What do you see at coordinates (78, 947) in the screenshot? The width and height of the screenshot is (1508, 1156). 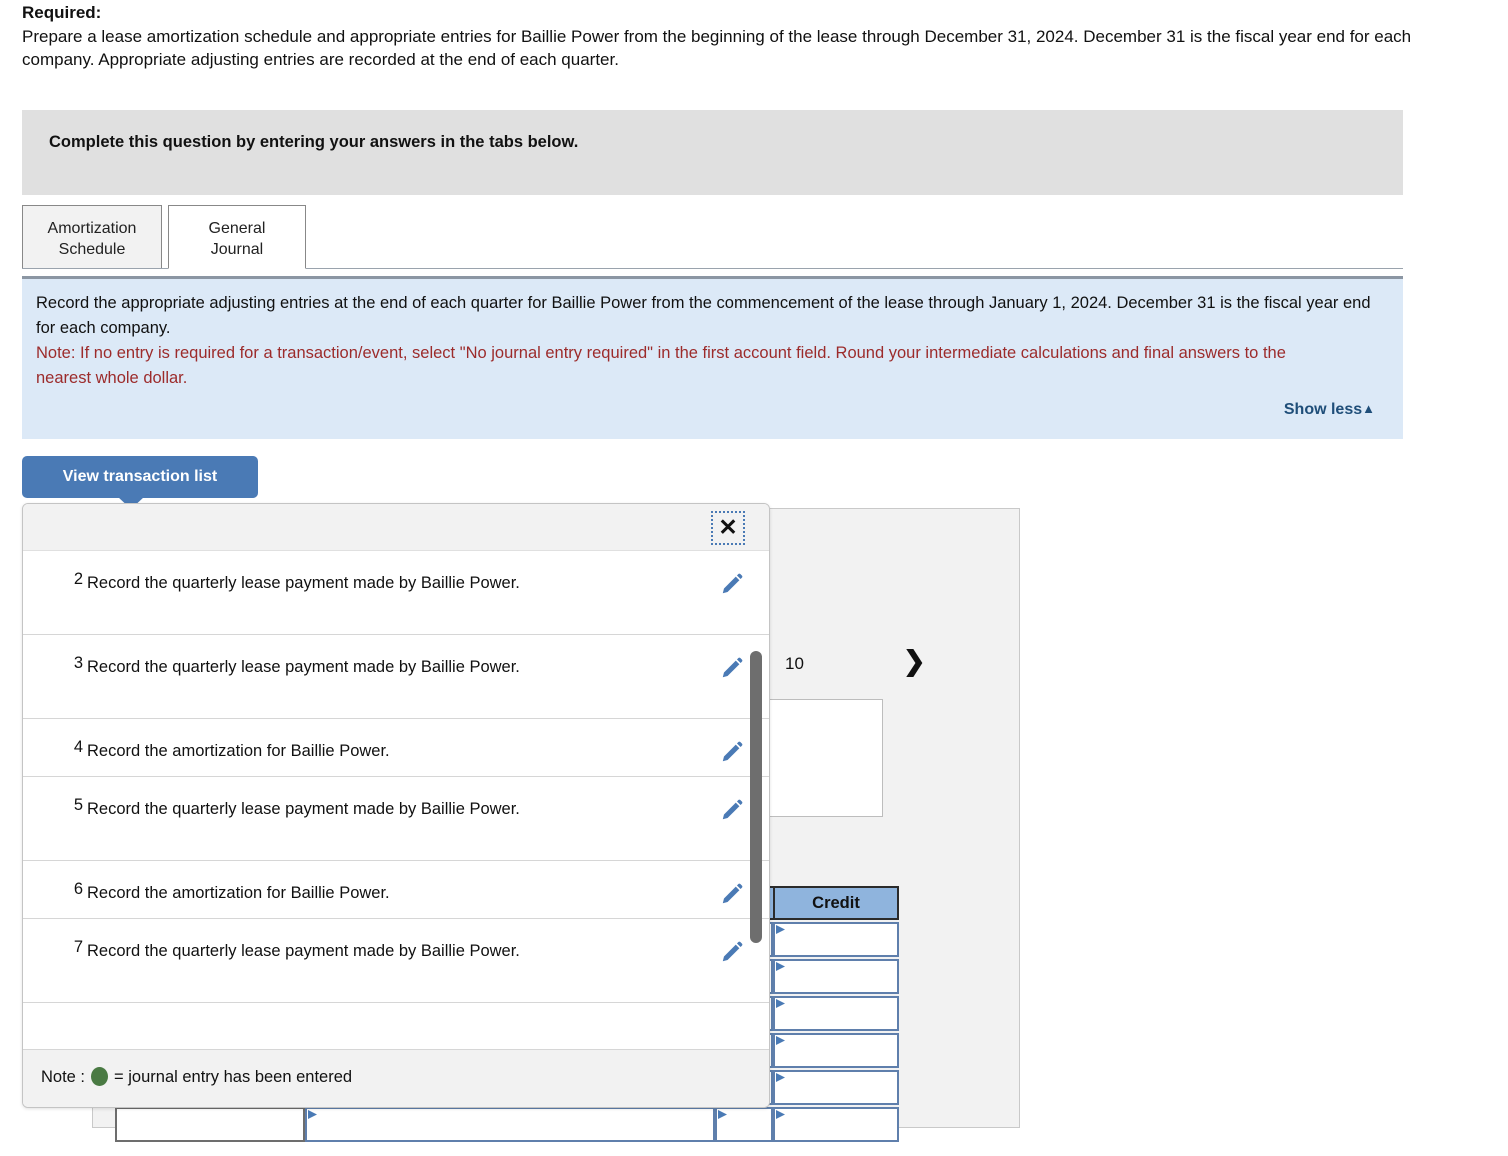 I see `transaction-number: 7` at bounding box center [78, 947].